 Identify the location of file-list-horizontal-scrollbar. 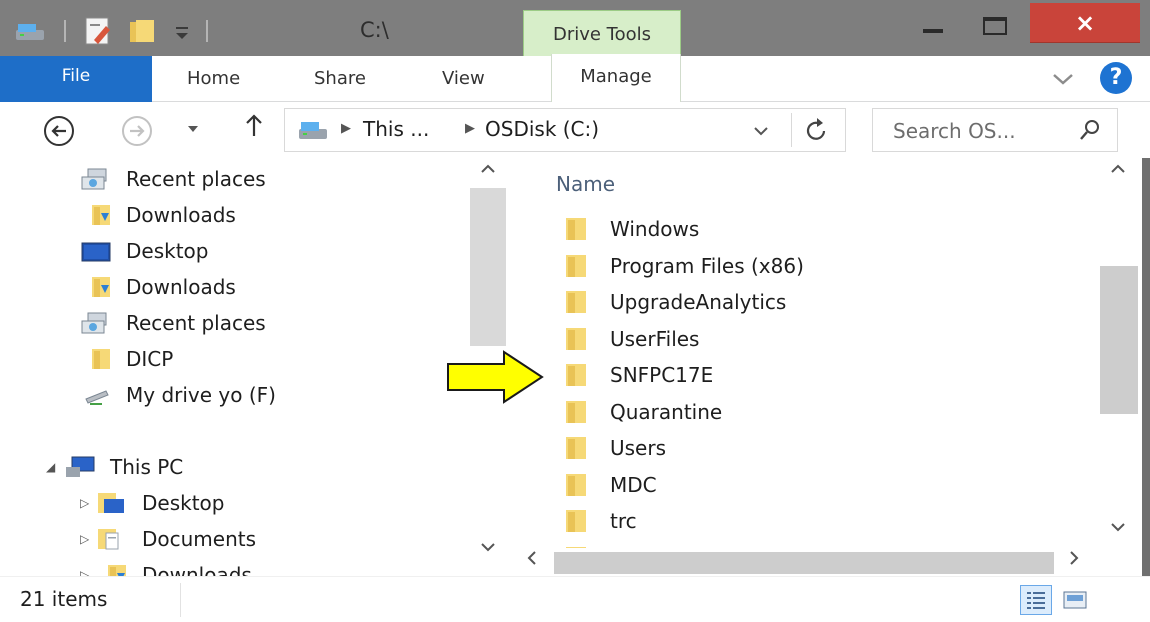
(805, 562).